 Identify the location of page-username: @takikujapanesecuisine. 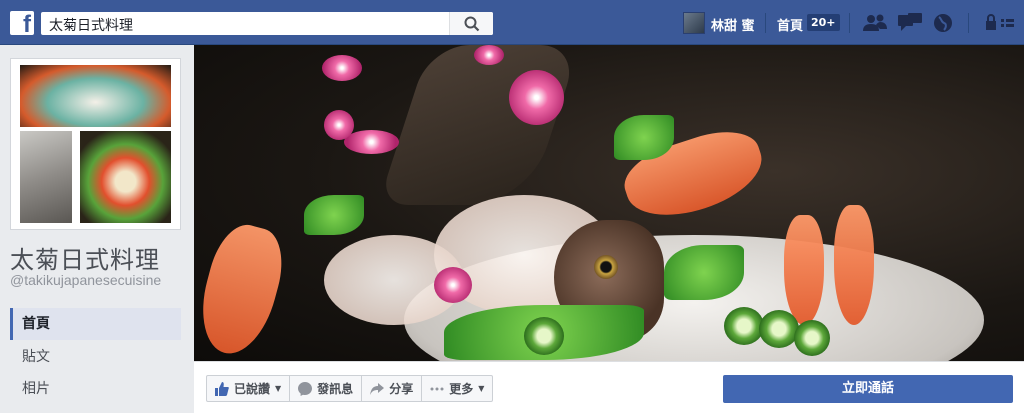
(85, 280).